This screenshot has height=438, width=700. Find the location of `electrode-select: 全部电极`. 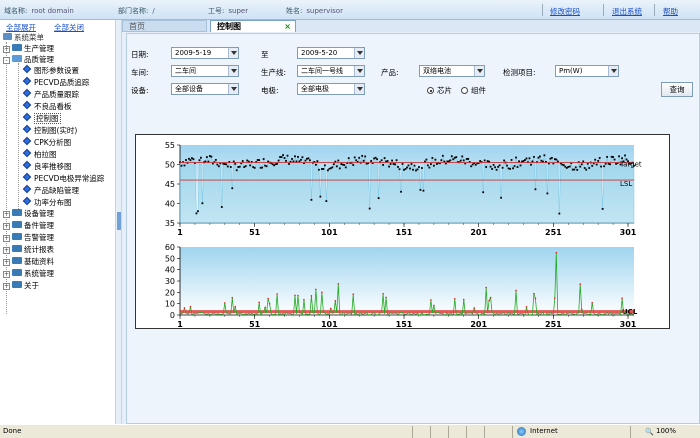

electrode-select: 全部电极 is located at coordinates (331, 89).